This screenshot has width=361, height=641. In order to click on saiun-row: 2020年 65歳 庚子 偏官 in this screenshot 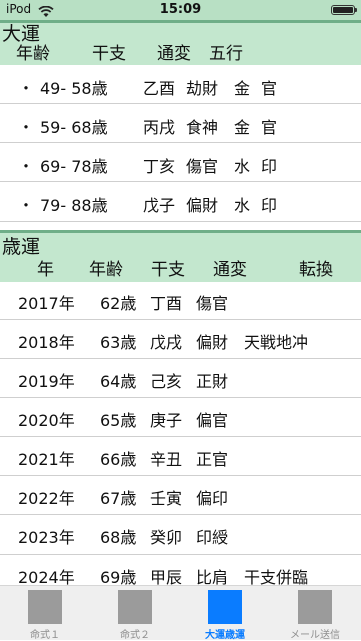, I will do `click(180, 417)`.